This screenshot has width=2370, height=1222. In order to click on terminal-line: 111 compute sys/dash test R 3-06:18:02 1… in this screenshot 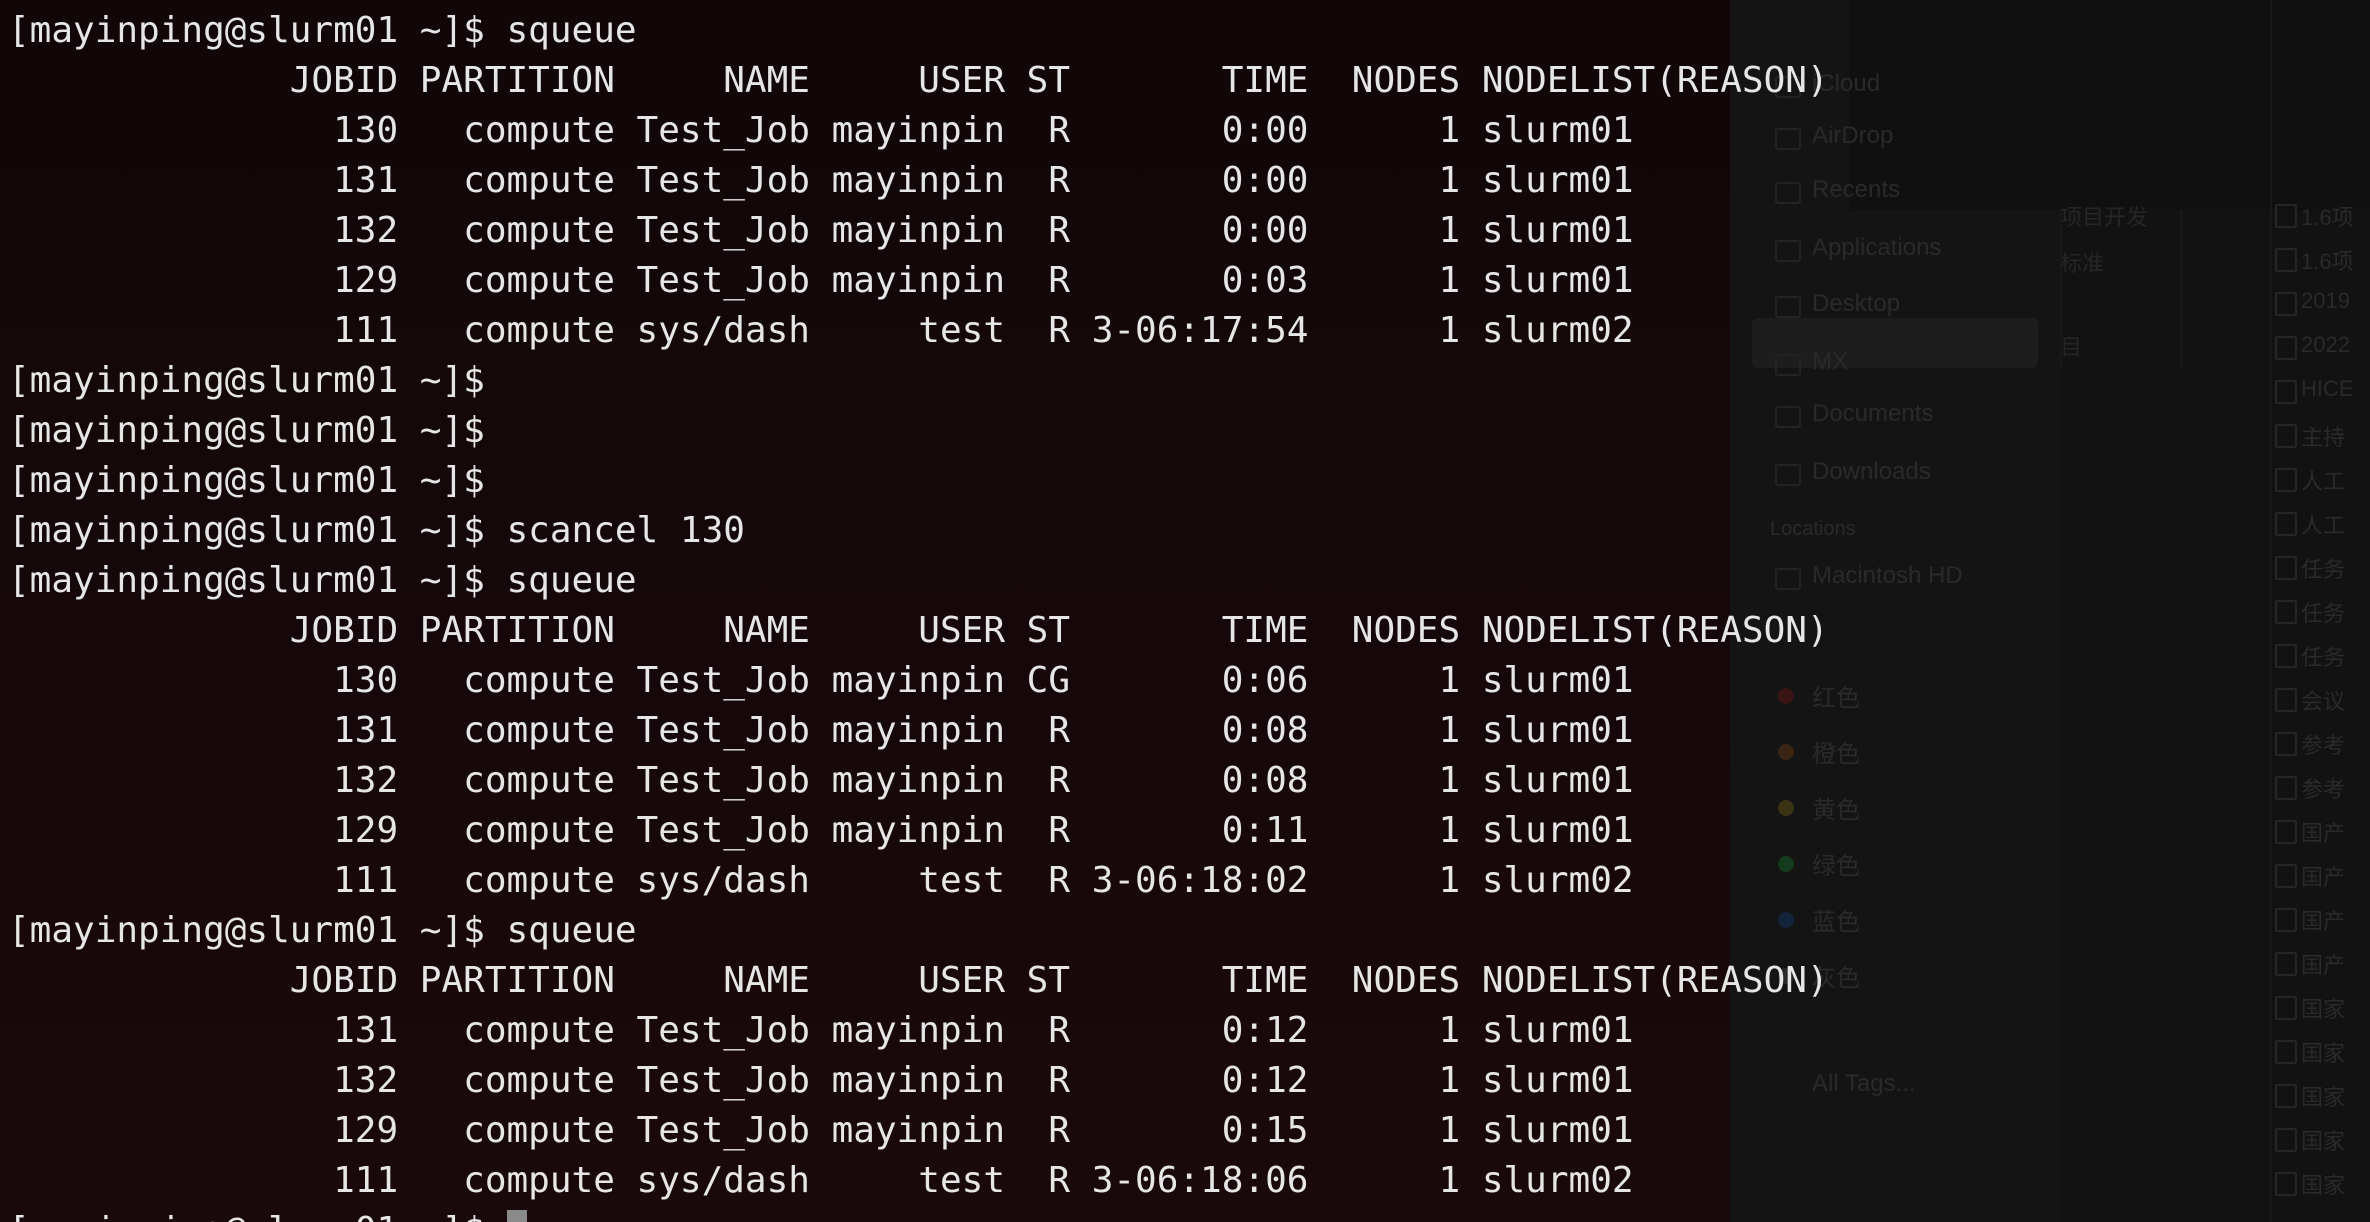, I will do `click(821, 880)`.